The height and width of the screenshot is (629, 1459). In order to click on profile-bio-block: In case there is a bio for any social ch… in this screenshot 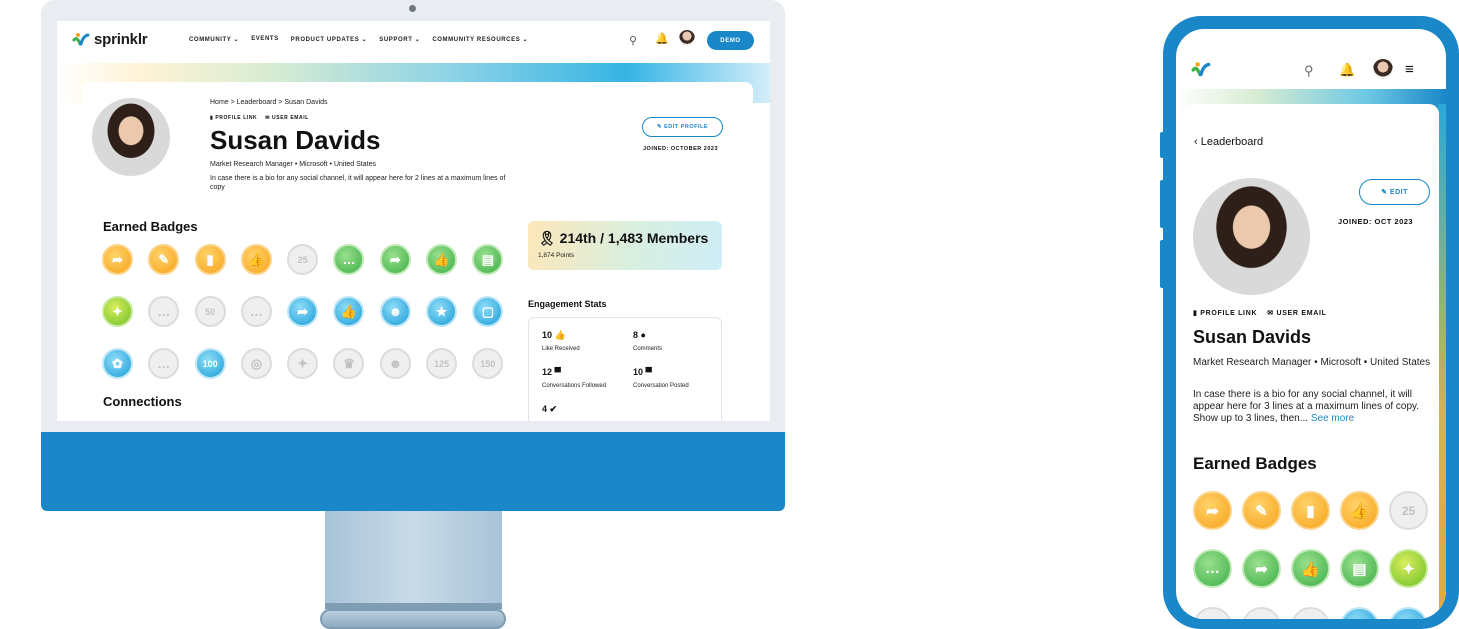, I will do `click(1313, 407)`.